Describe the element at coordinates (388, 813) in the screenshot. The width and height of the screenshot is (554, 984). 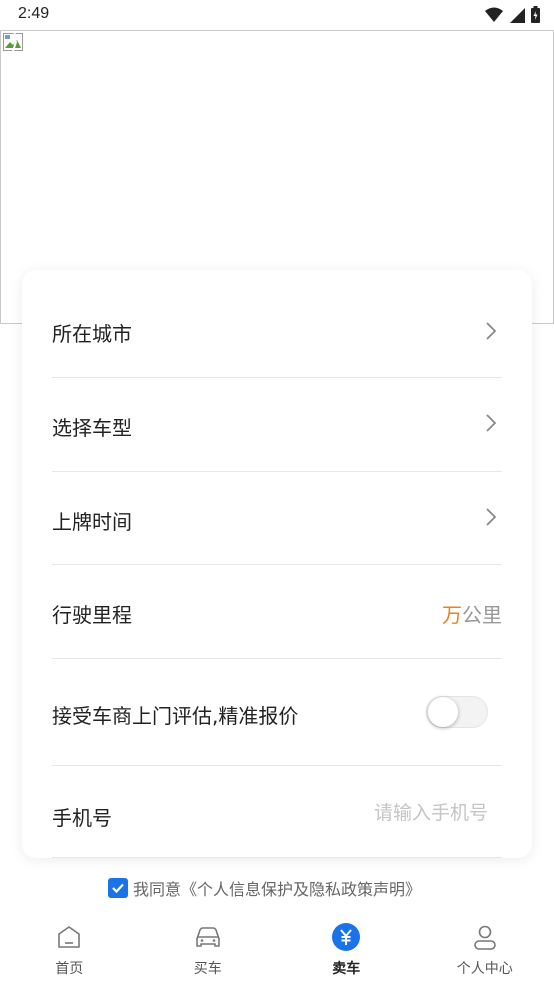
I see `phone-input` at that location.